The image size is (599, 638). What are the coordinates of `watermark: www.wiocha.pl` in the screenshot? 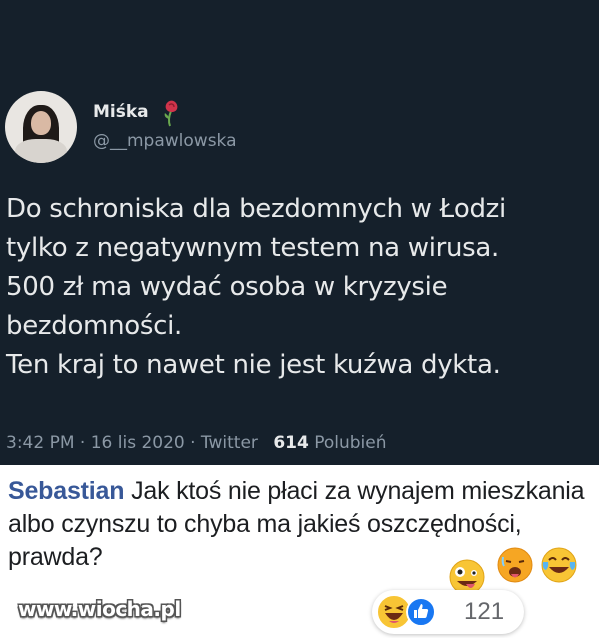 It's located at (99, 609).